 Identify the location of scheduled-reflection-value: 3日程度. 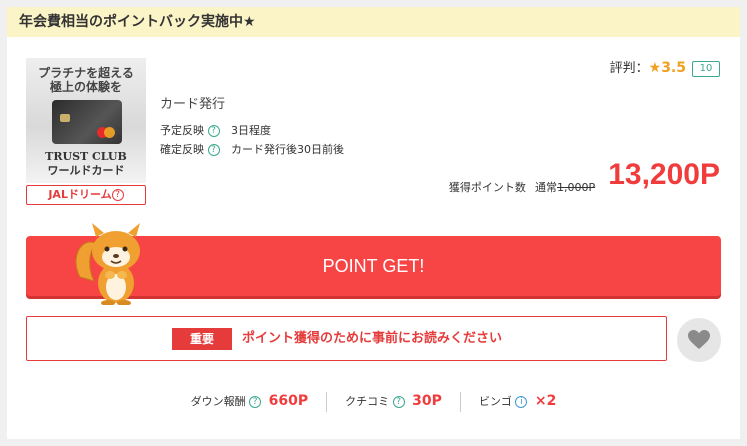
(251, 130).